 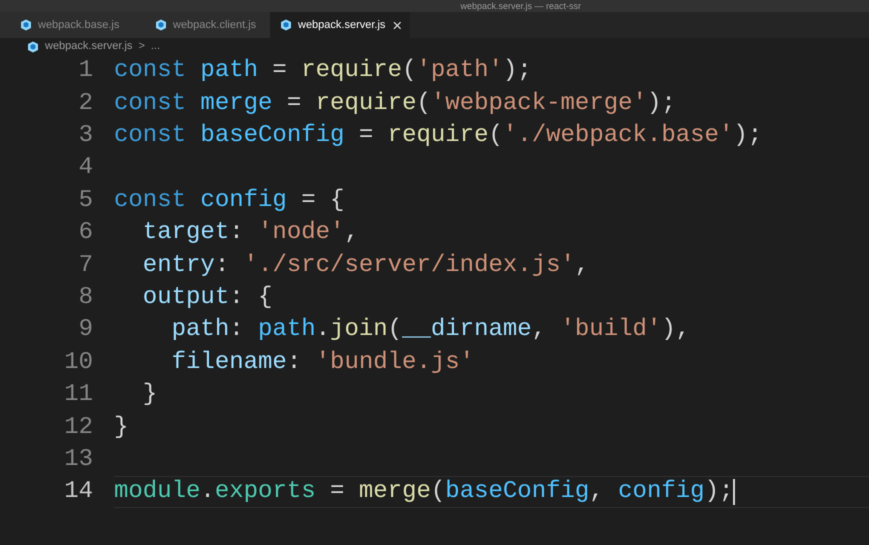 What do you see at coordinates (85, 103) in the screenshot?
I see `line-number: 2` at bounding box center [85, 103].